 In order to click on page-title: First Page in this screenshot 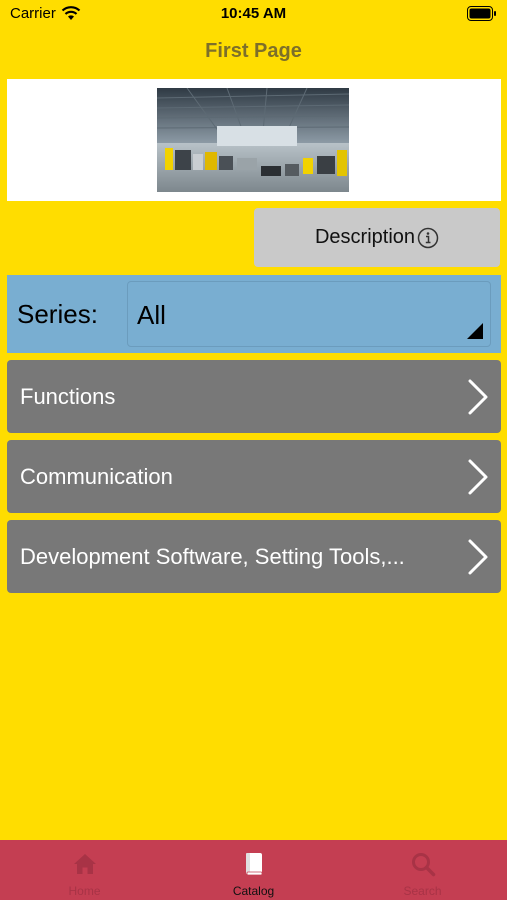, I will do `click(253, 51)`.